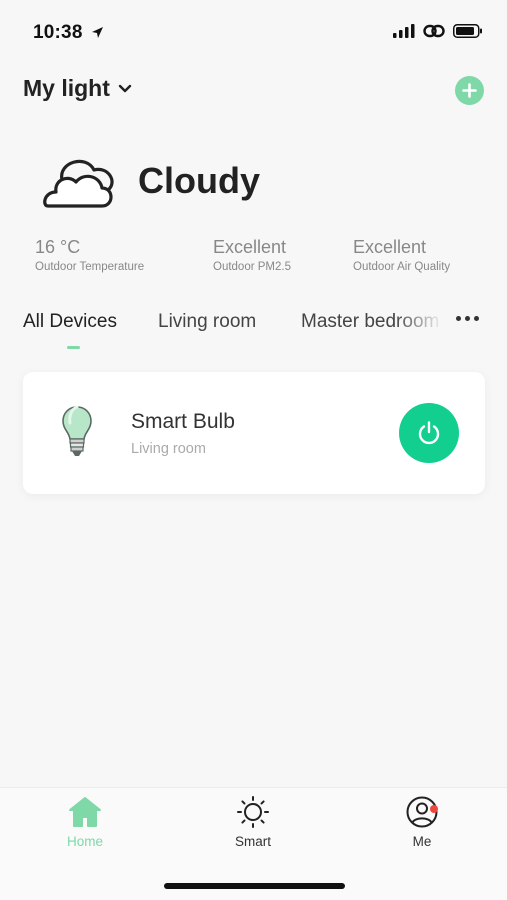  I want to click on link-icon, so click(434, 31).